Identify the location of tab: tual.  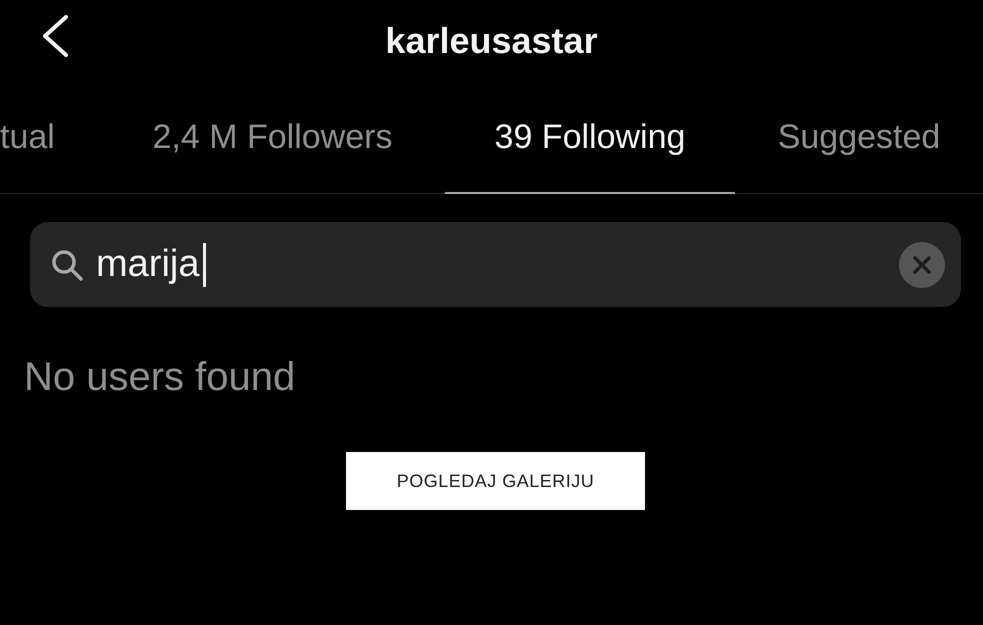
(50, 138).